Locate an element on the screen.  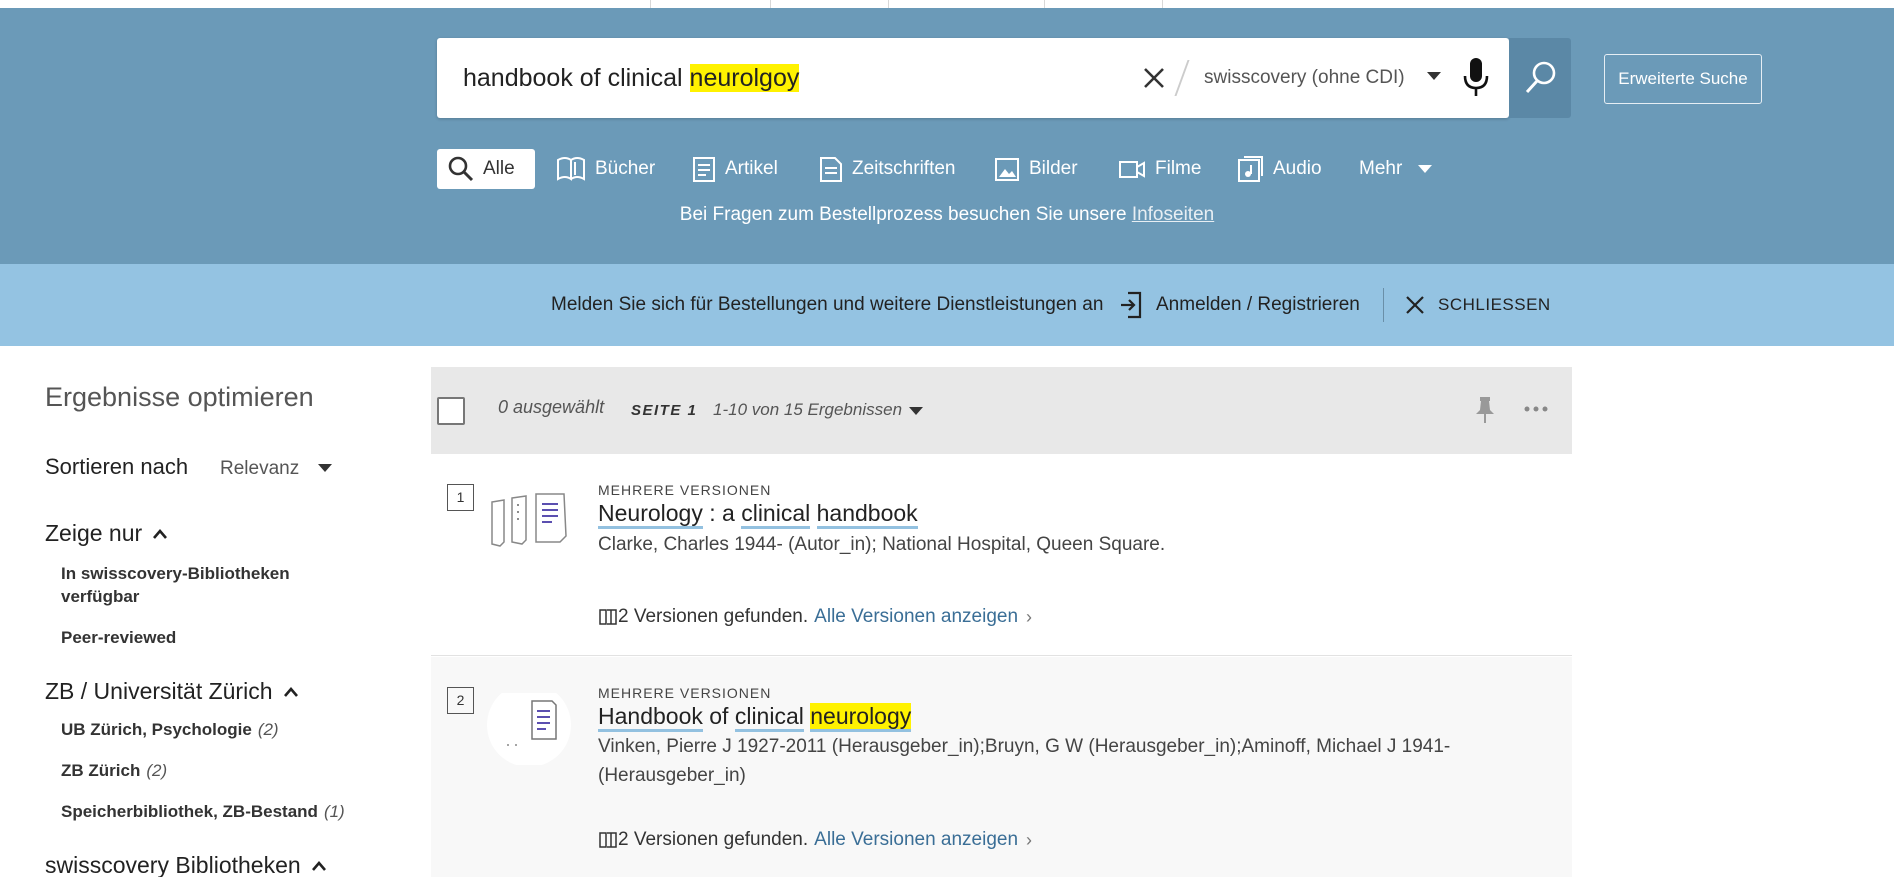
sidebar-title: Ergebnisse optimieren is located at coordinates (179, 397).